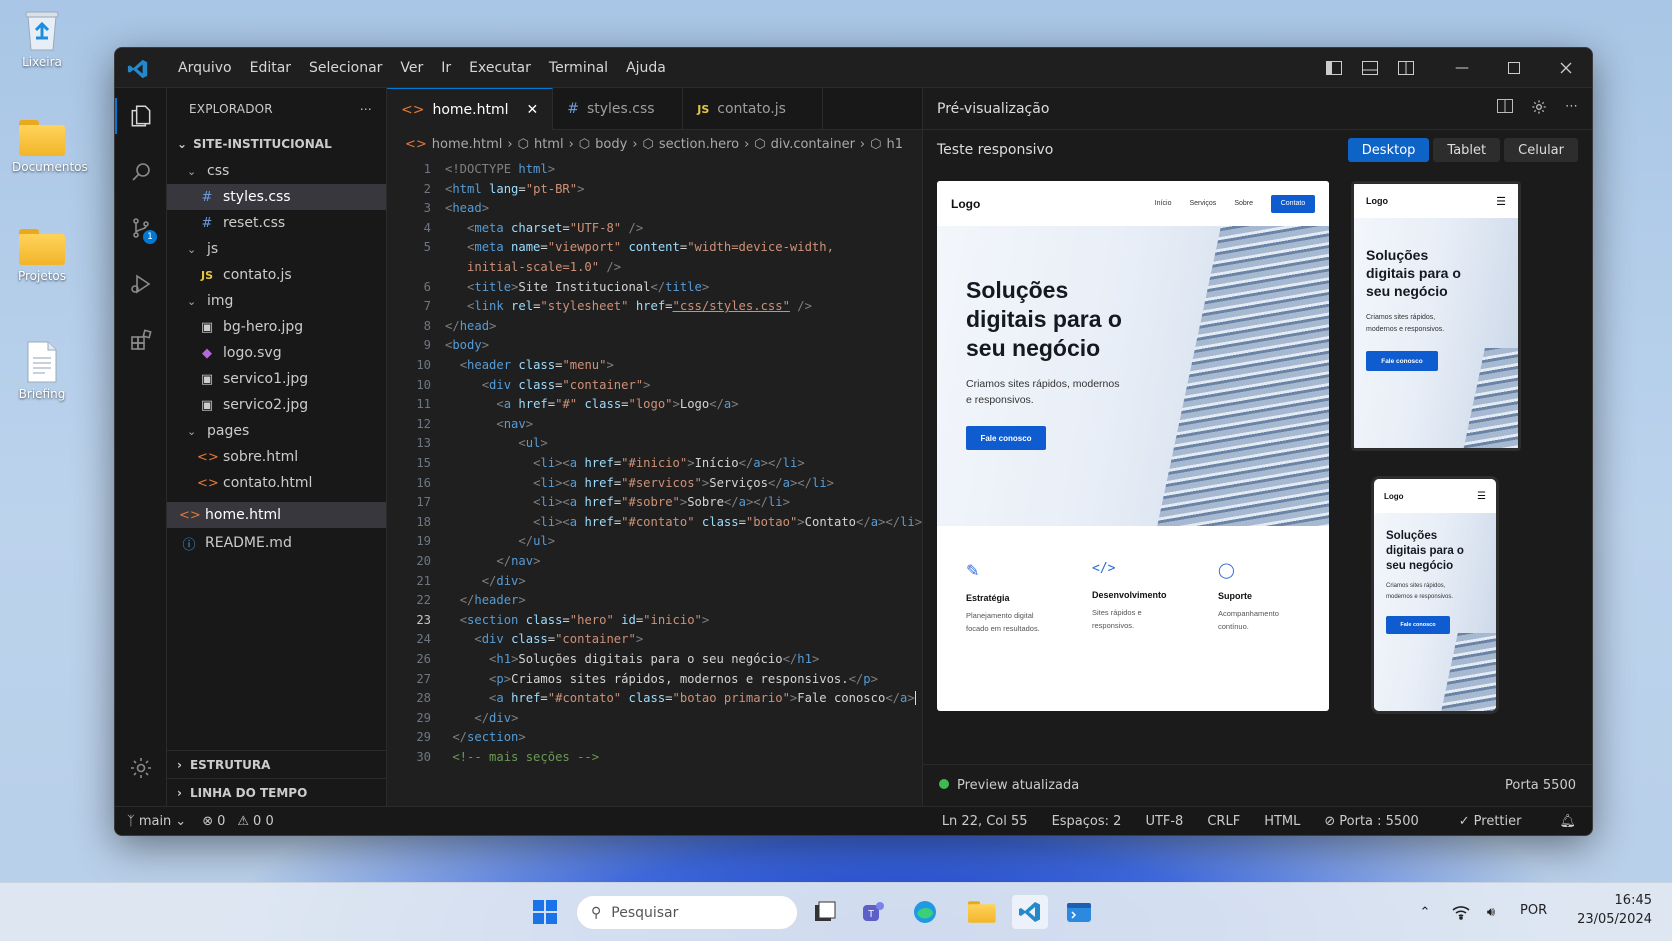 Image resolution: width=1672 pixels, height=941 pixels. I want to click on run-debug-icon, so click(141, 284).